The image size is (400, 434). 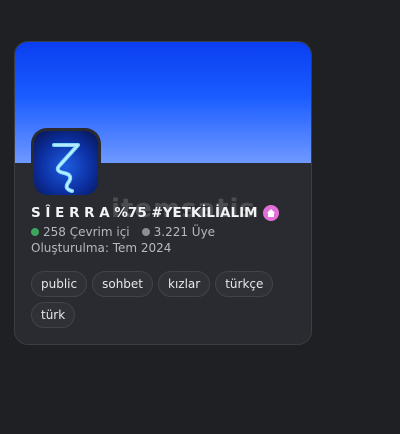 I want to click on server-avatar, so click(x=66, y=163).